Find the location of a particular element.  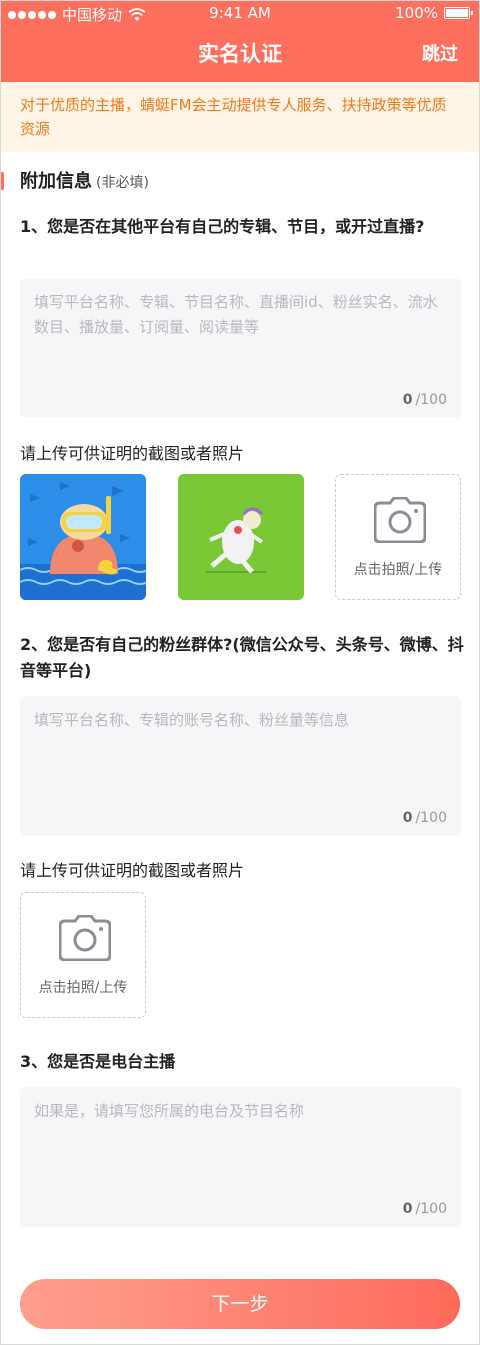

status-bar: 中国移动 9:41 AM 100% is located at coordinates (240, 13).